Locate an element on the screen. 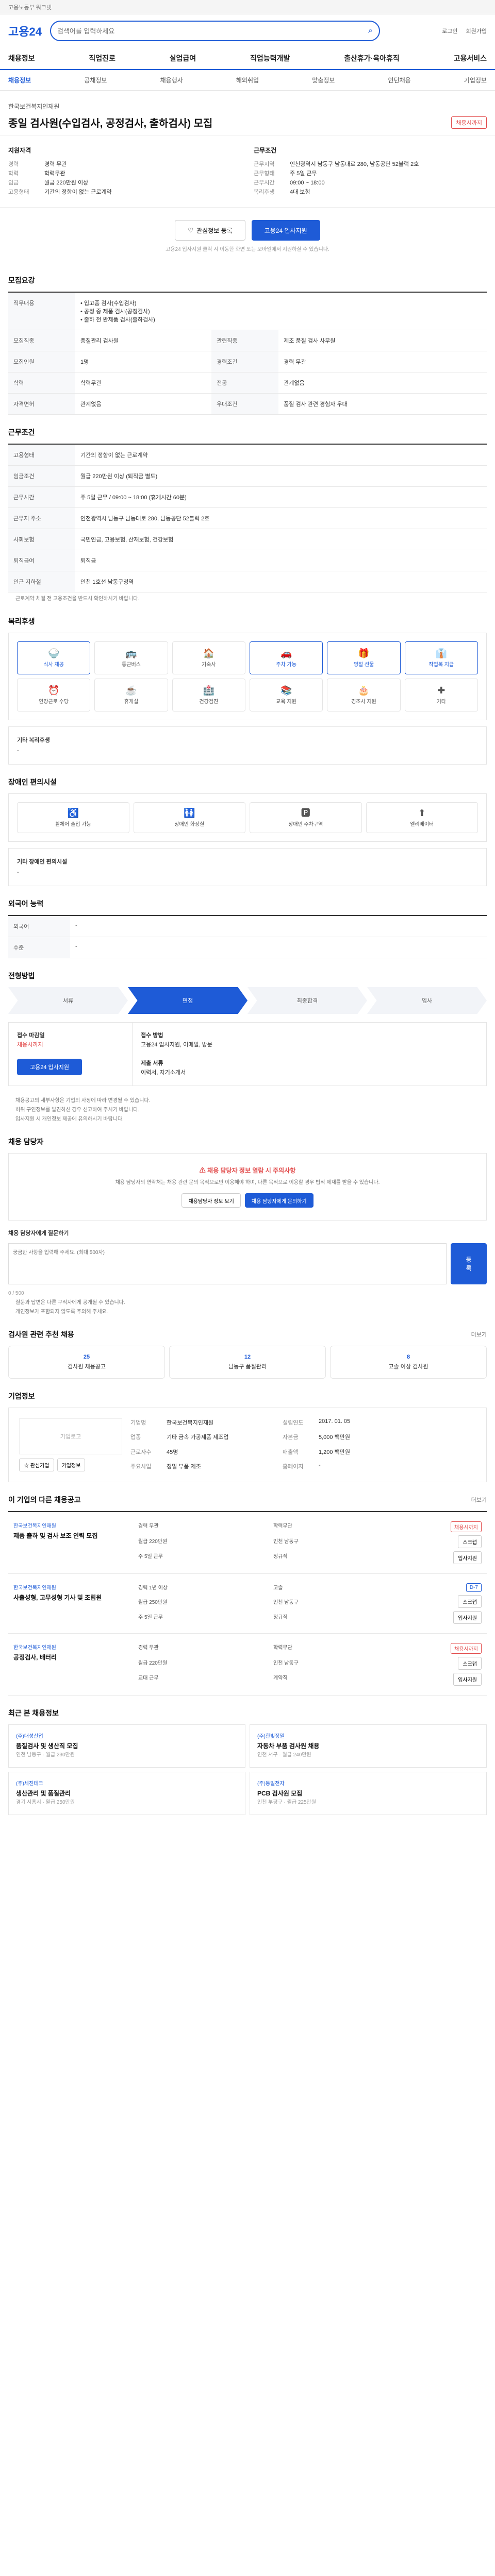  recent-card: (주)동일전자 PCB 검사원 모집 인천 부평구 · 월급 225만원 is located at coordinates (369, 1793).